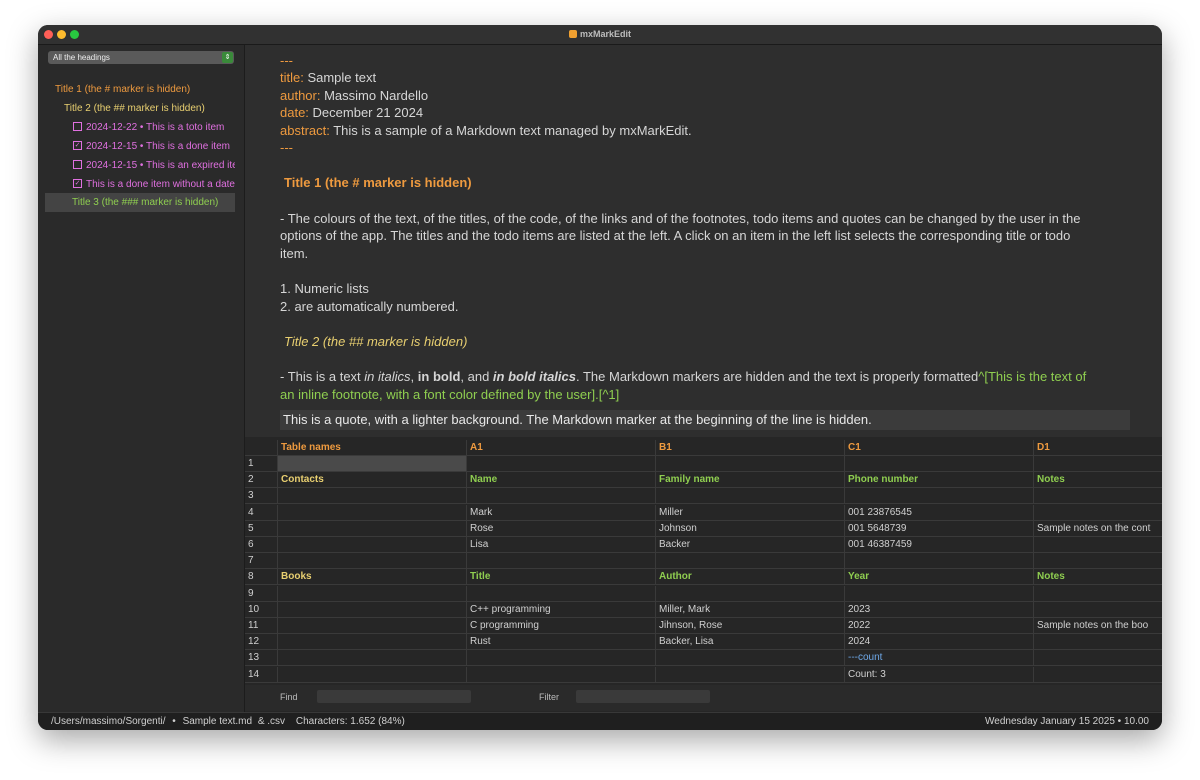 This screenshot has height=780, width=1200. Describe the element at coordinates (750, 448) in the screenshot. I see `column-header: B1` at that location.